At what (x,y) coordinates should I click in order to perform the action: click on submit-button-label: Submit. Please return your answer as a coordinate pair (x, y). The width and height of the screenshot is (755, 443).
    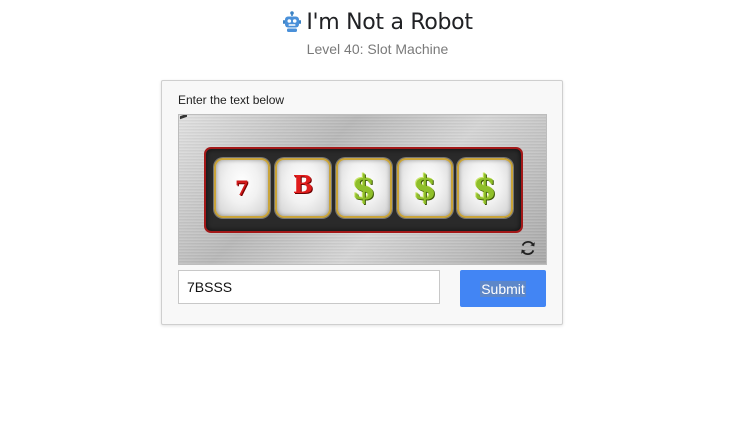
    Looking at the image, I should click on (503, 288).